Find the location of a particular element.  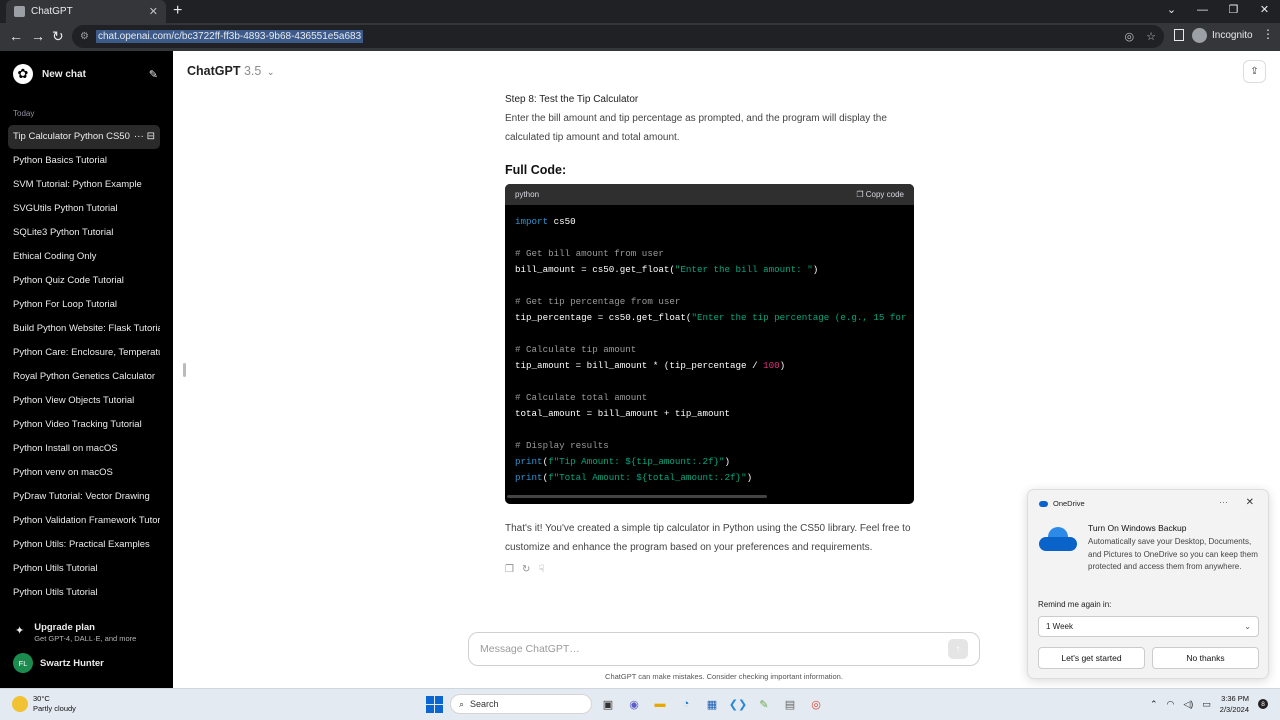

taskbar-apps: ⌕ Search ▣ ◉ ▬ ◔ ▦ ❮❯ ✎ ▤ ◎ is located at coordinates (625, 704).